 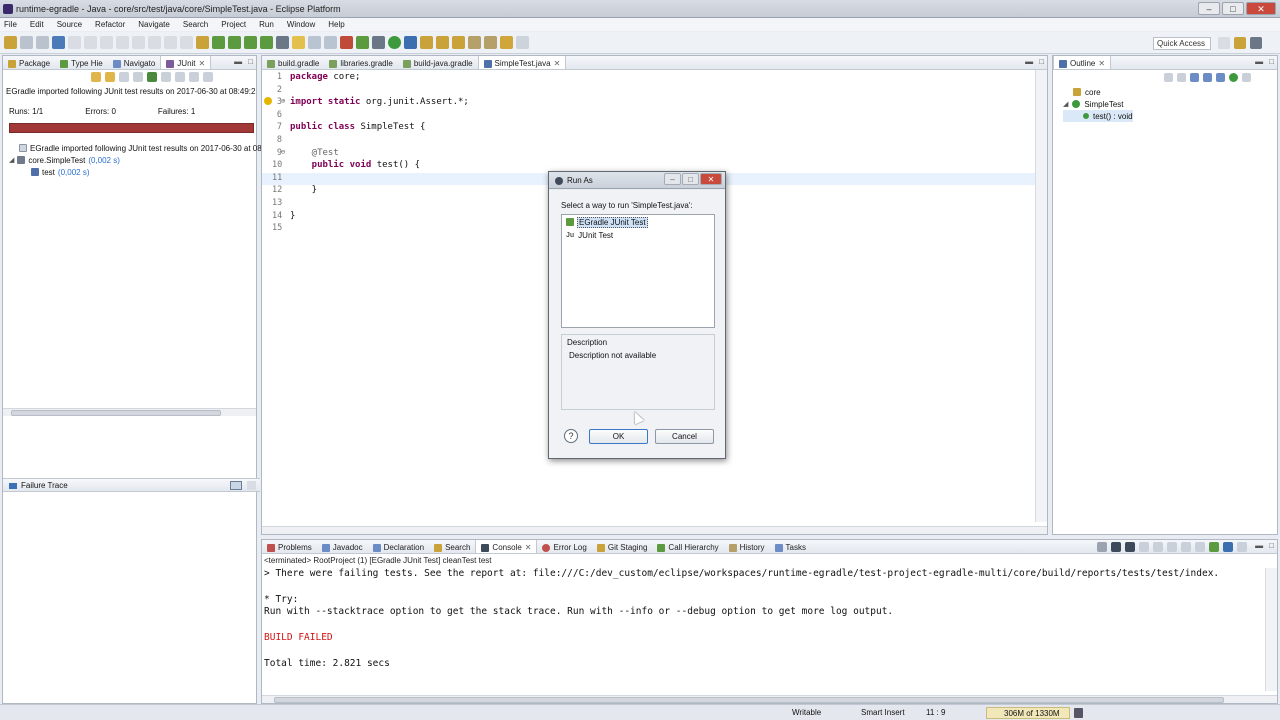 I want to click on tree-item: ◢ core.SimpleTest (0,002 s), so click(x=133, y=160).